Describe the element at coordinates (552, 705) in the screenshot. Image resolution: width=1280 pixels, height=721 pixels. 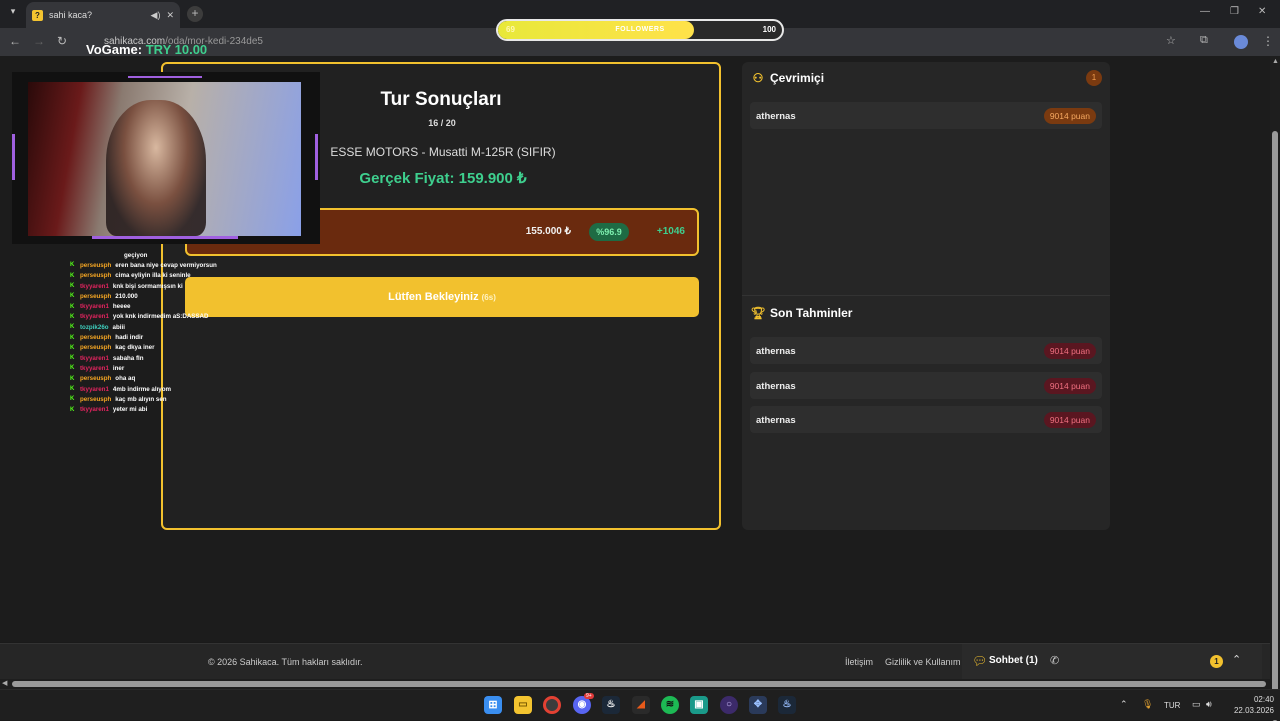
I see `chrome-icon` at that location.